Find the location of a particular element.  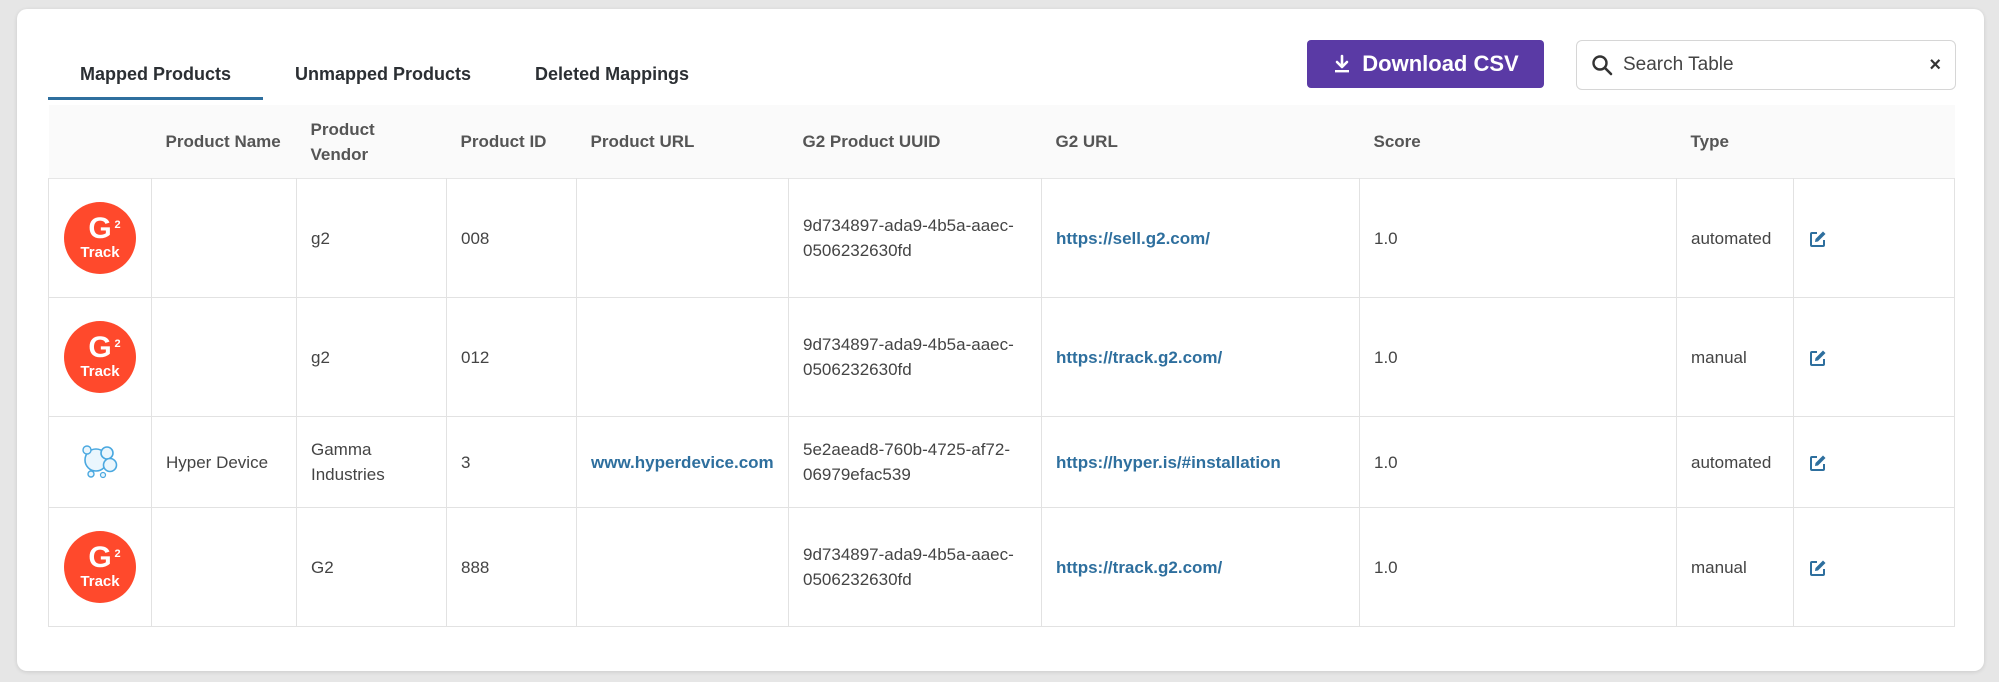

search-icon is located at coordinates (1602, 65).